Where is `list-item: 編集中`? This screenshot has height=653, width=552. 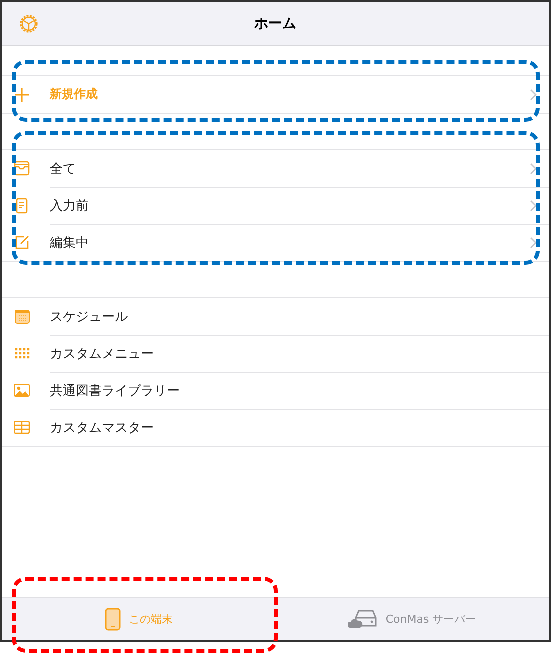
list-item: 編集中 is located at coordinates (275, 242).